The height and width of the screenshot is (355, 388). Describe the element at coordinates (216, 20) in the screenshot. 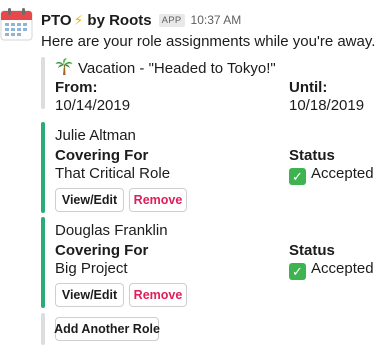

I see `timestamp: 10:37 AM` at that location.